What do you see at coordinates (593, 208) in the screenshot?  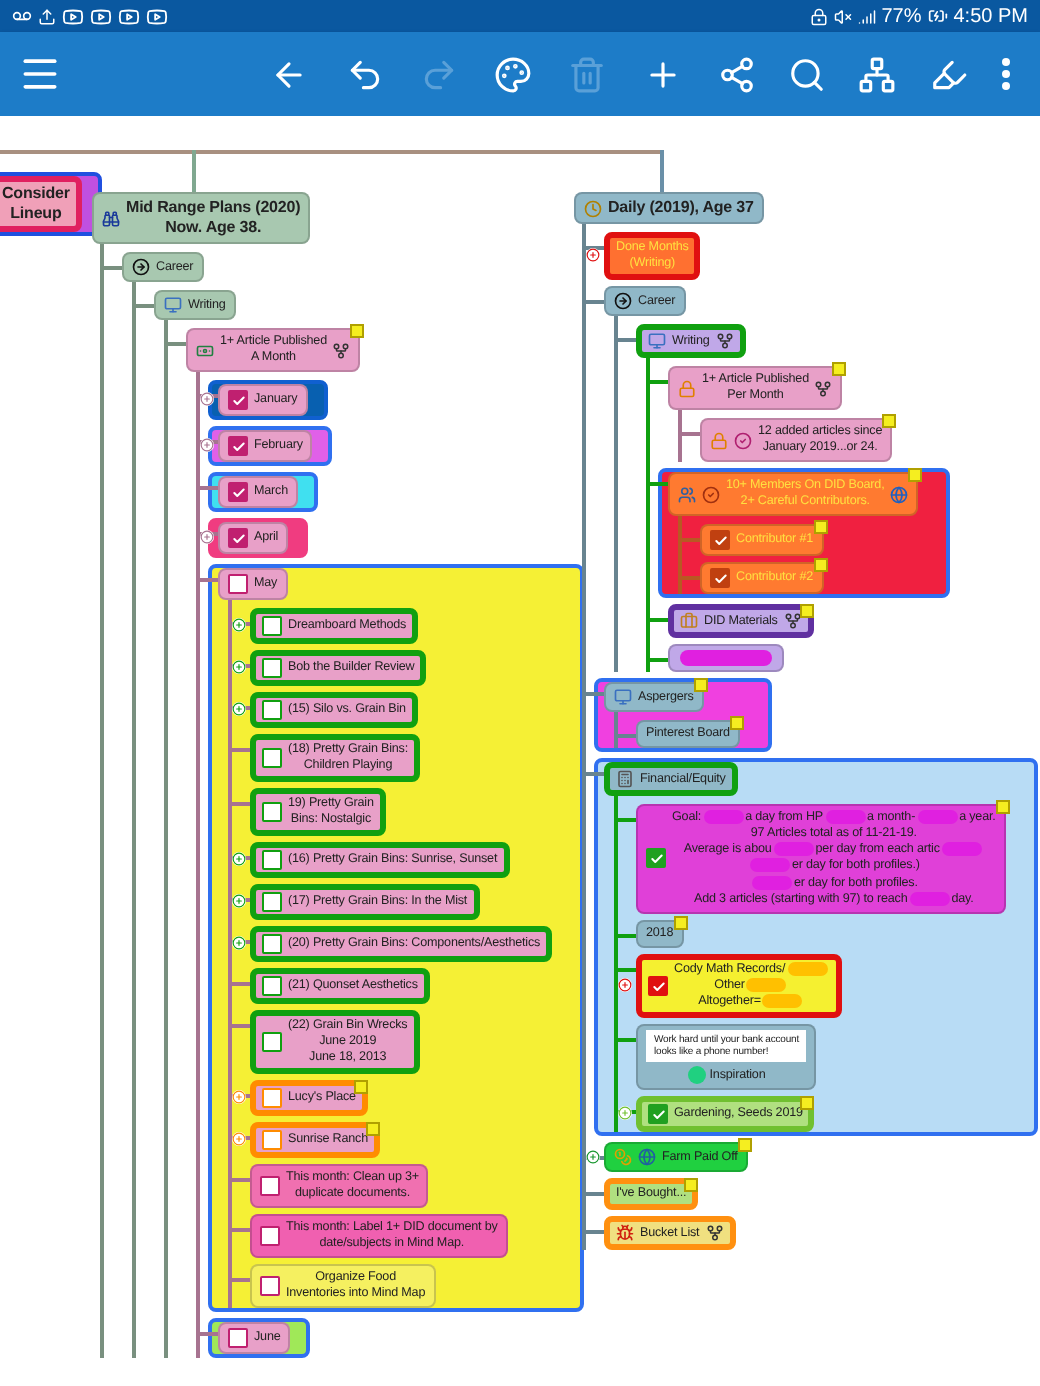 I see `clock-icon` at bounding box center [593, 208].